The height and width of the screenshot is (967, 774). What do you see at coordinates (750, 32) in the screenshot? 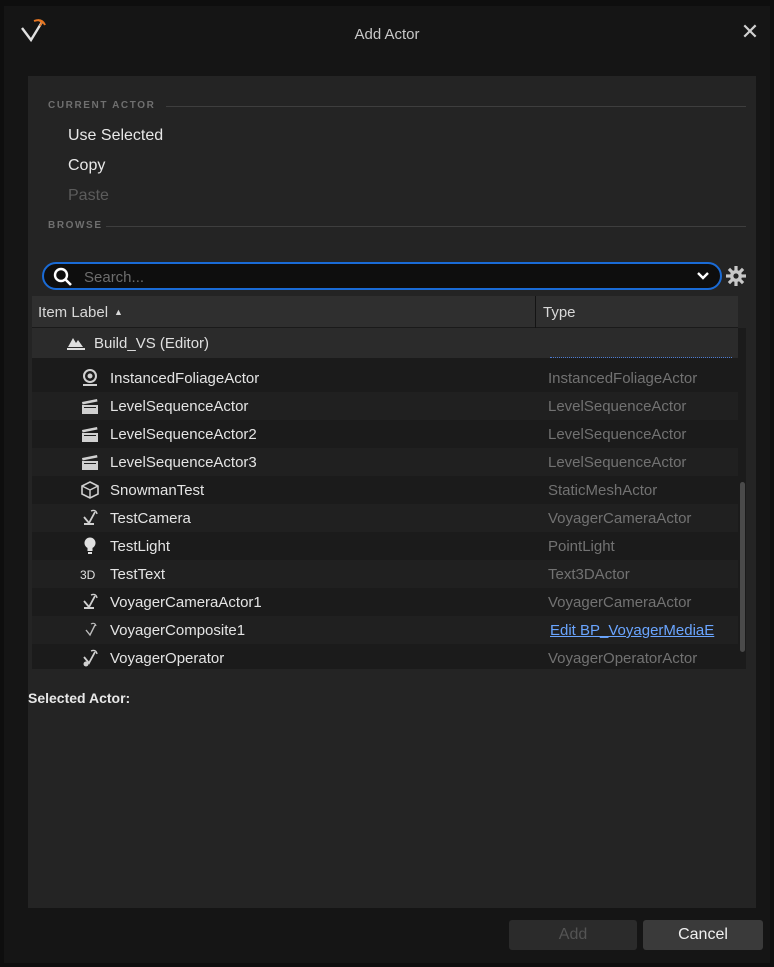
I see `close-icon: ✕` at bounding box center [750, 32].